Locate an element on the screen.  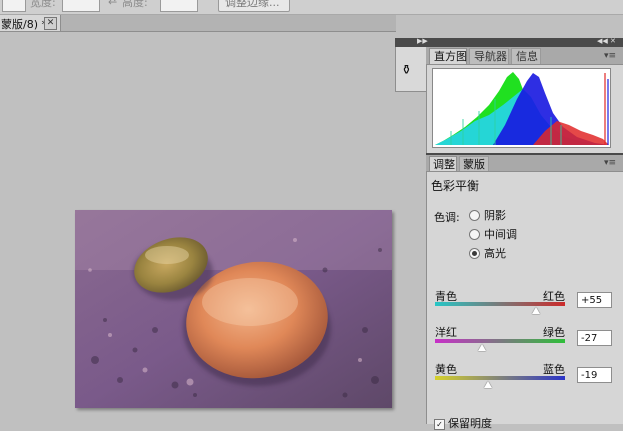
double-arrow-left-icon: ◀◀ ✕ is located at coordinates (606, 41).